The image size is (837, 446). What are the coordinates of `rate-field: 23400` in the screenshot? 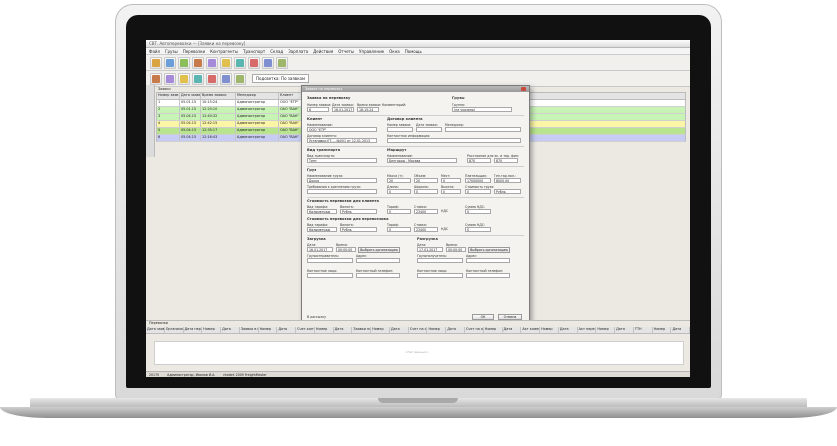 It's located at (426, 211).